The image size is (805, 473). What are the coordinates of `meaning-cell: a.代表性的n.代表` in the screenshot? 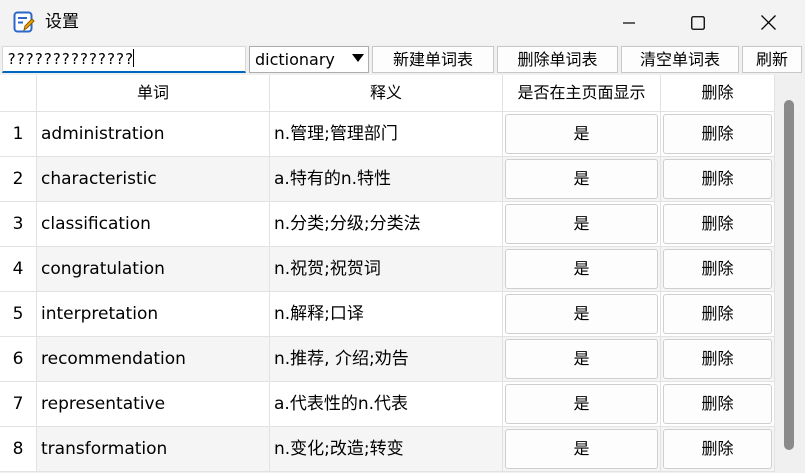 It's located at (386, 404).